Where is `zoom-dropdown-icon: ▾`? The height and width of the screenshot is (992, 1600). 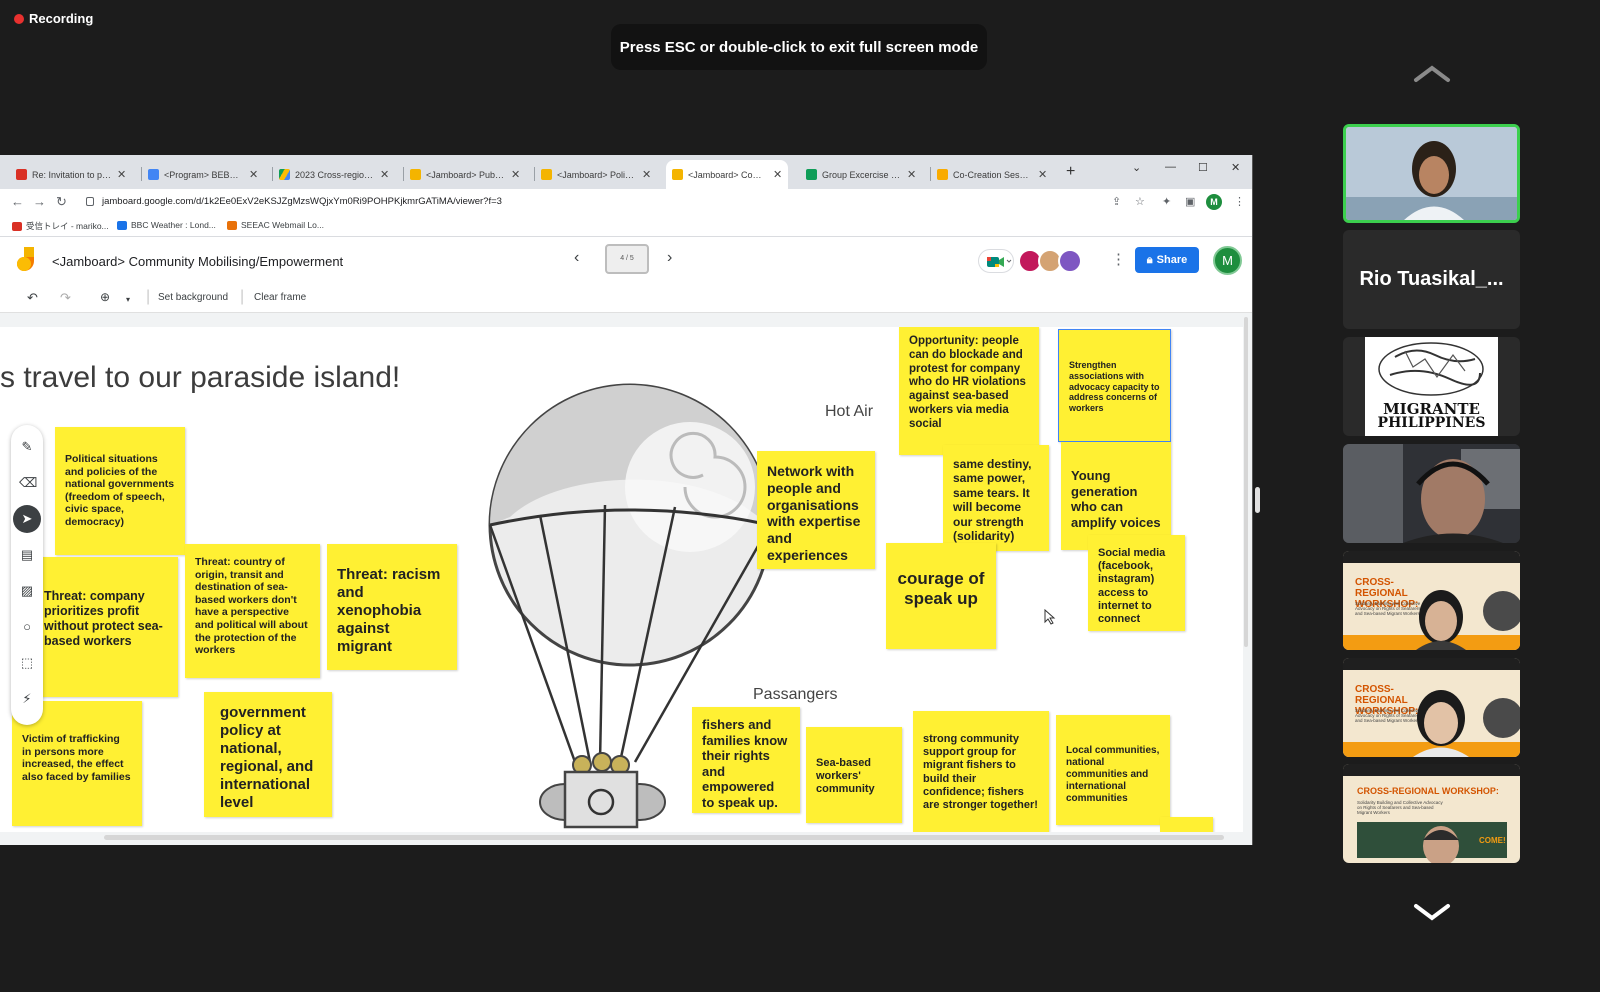
zoom-dropdown-icon: ▾ is located at coordinates (128, 299).